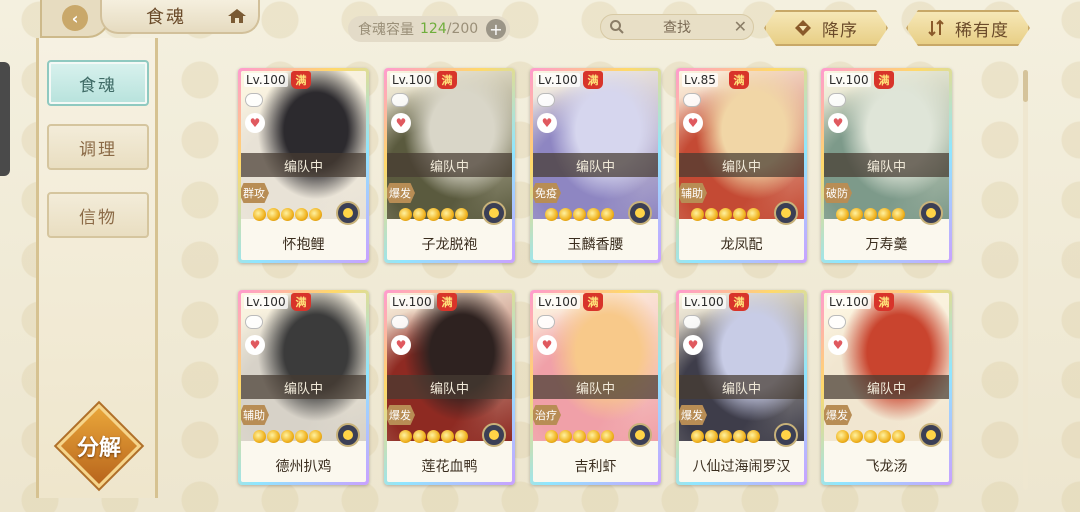  What do you see at coordinates (617, 27) in the screenshot?
I see `search-icon` at bounding box center [617, 27].